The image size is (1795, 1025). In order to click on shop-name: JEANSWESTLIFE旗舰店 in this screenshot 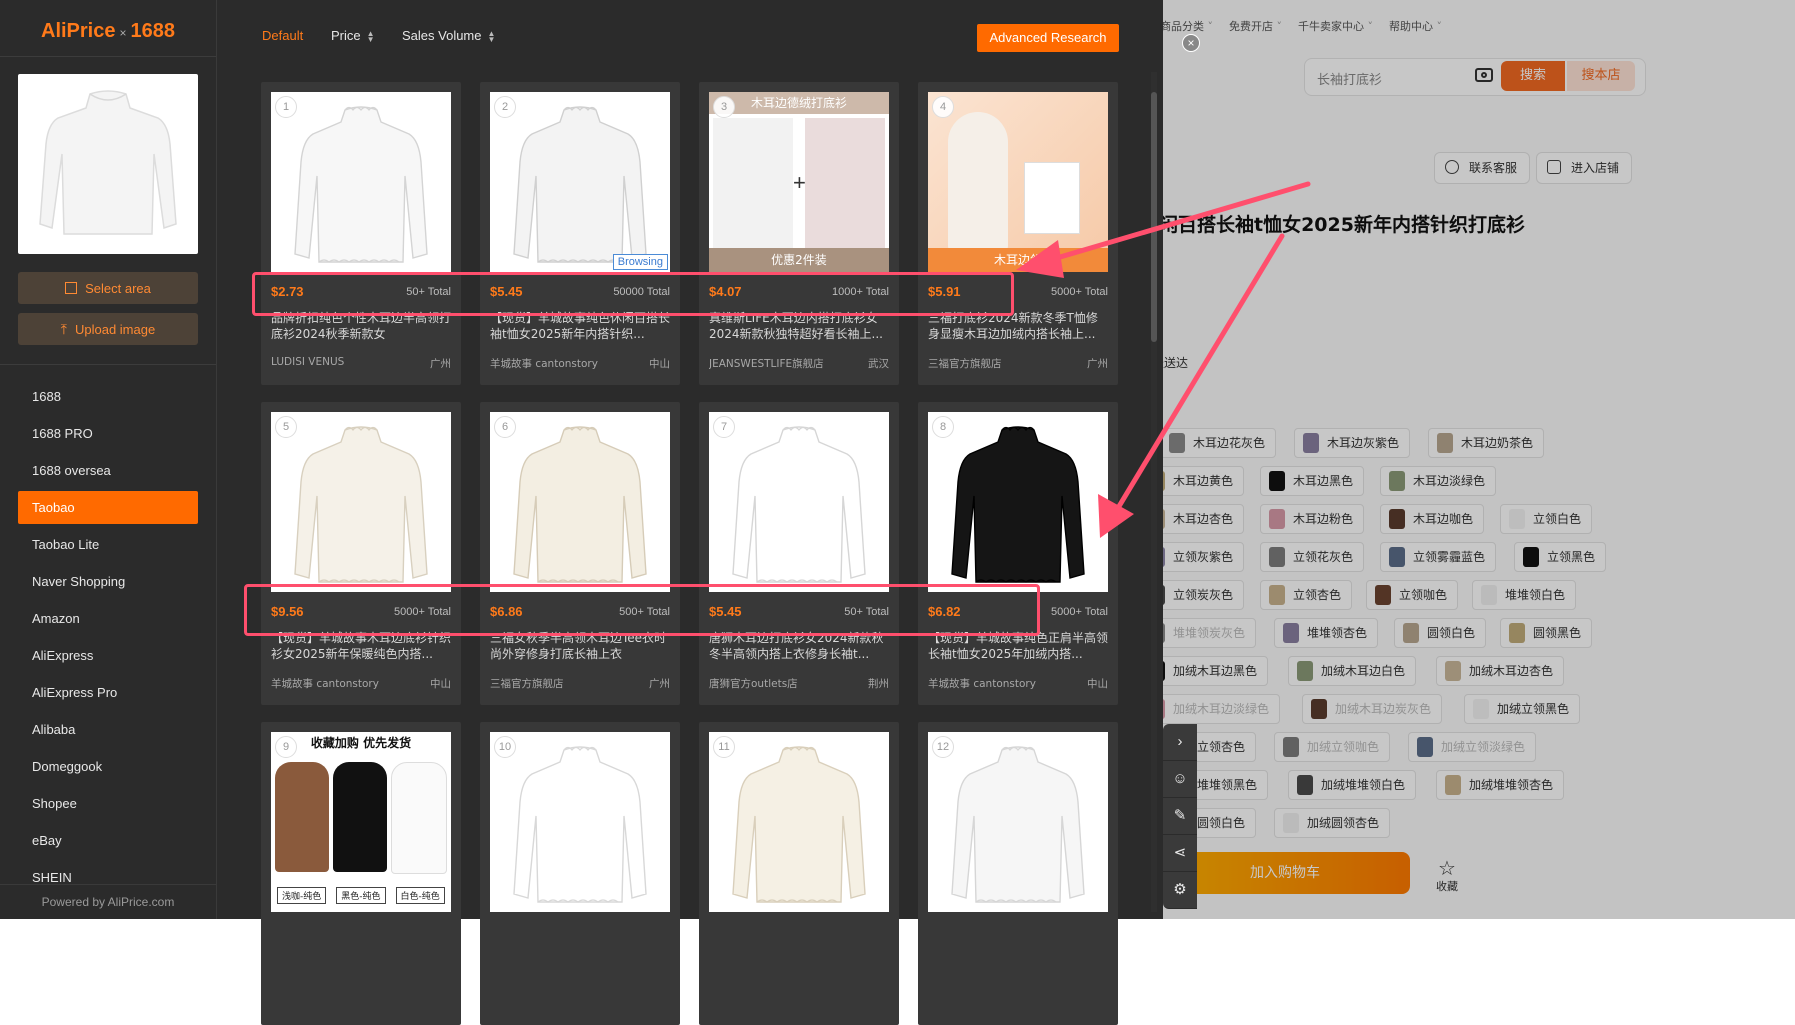, I will do `click(774, 363)`.